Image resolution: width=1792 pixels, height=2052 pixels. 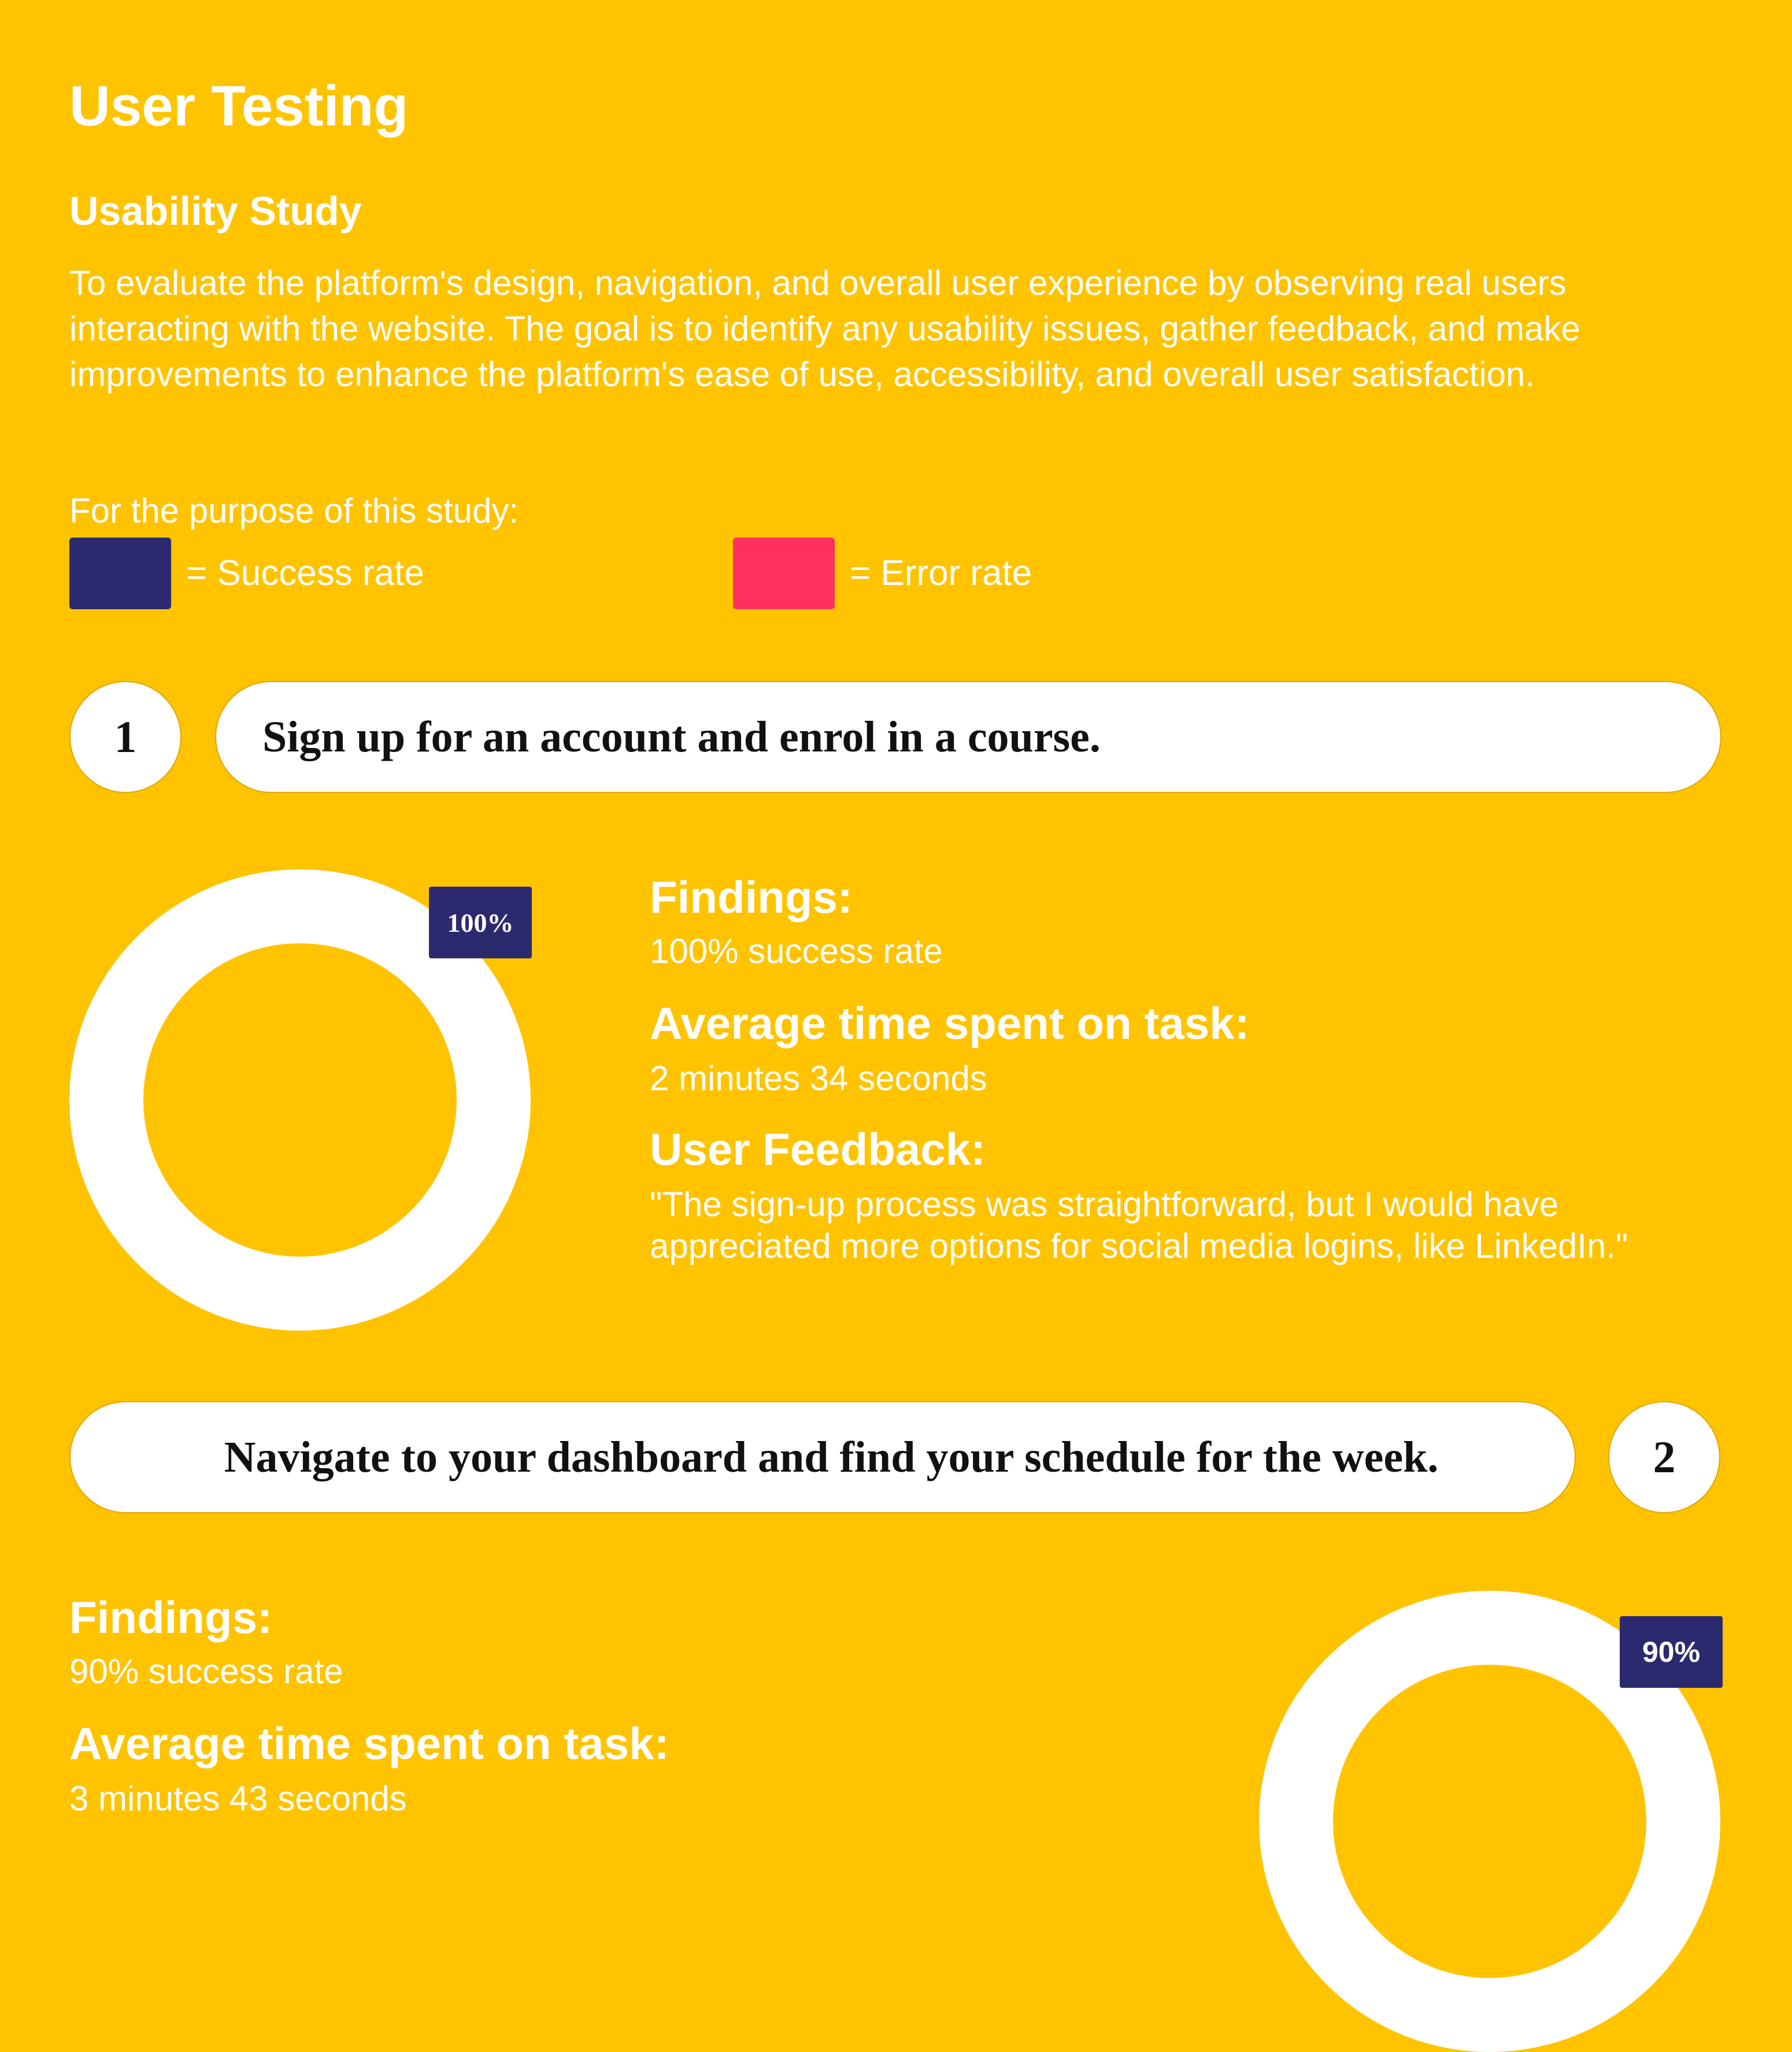 What do you see at coordinates (126, 737) in the screenshot?
I see `task-number-badge: 1` at bounding box center [126, 737].